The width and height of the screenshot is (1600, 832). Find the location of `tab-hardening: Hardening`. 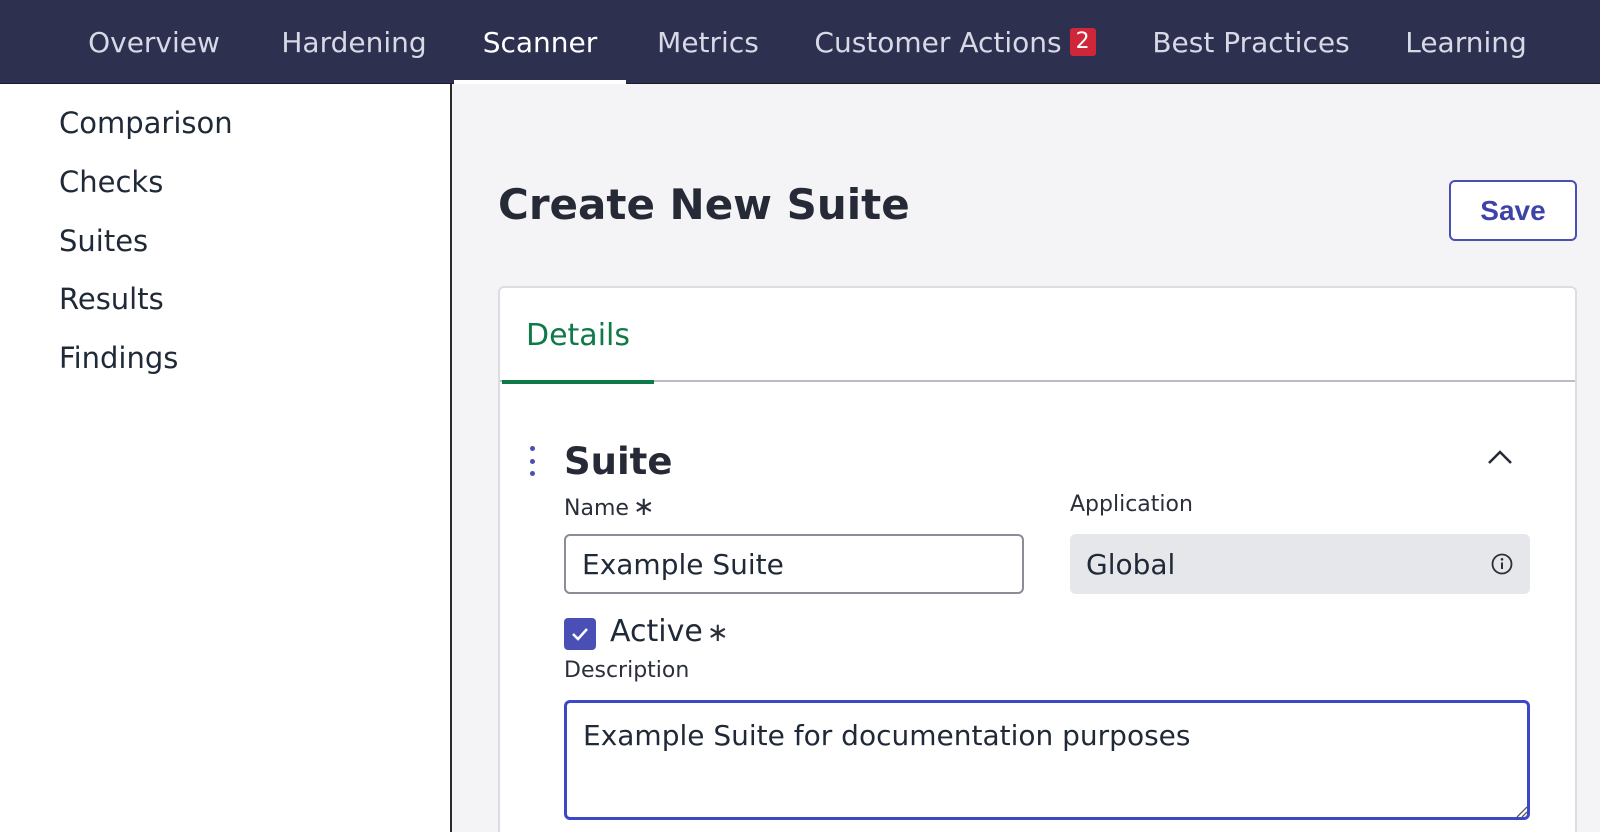

tab-hardening: Hardening is located at coordinates (354, 42).